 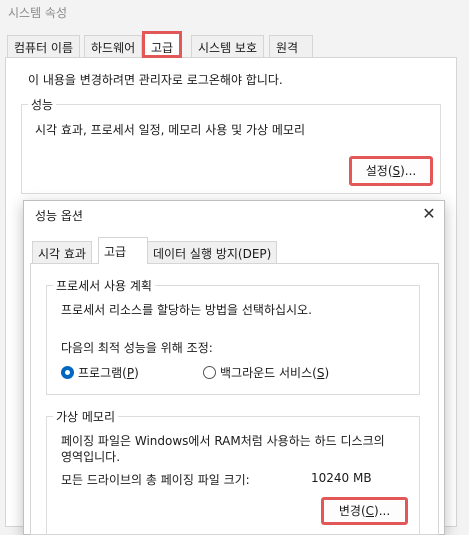 What do you see at coordinates (113, 46) in the screenshot?
I see `tab-hardware: 하드웨어` at bounding box center [113, 46].